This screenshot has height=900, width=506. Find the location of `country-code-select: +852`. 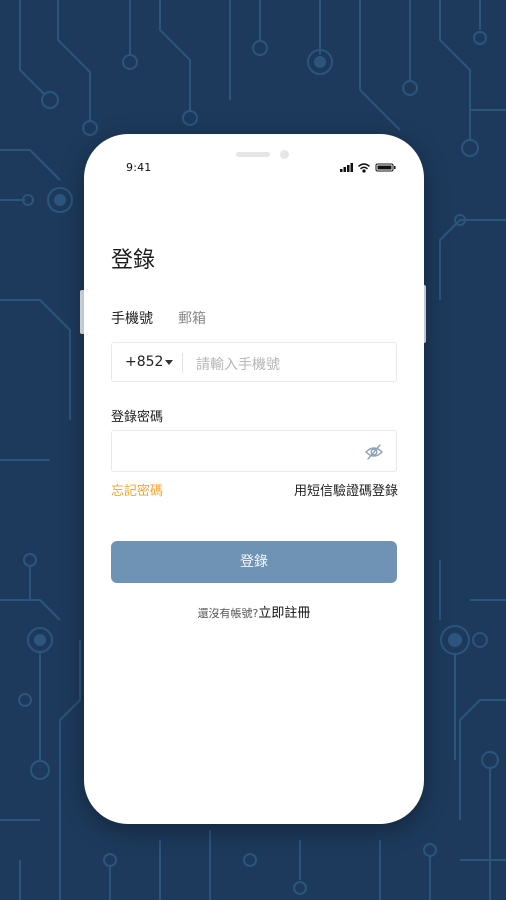

country-code-select: +852 is located at coordinates (144, 362).